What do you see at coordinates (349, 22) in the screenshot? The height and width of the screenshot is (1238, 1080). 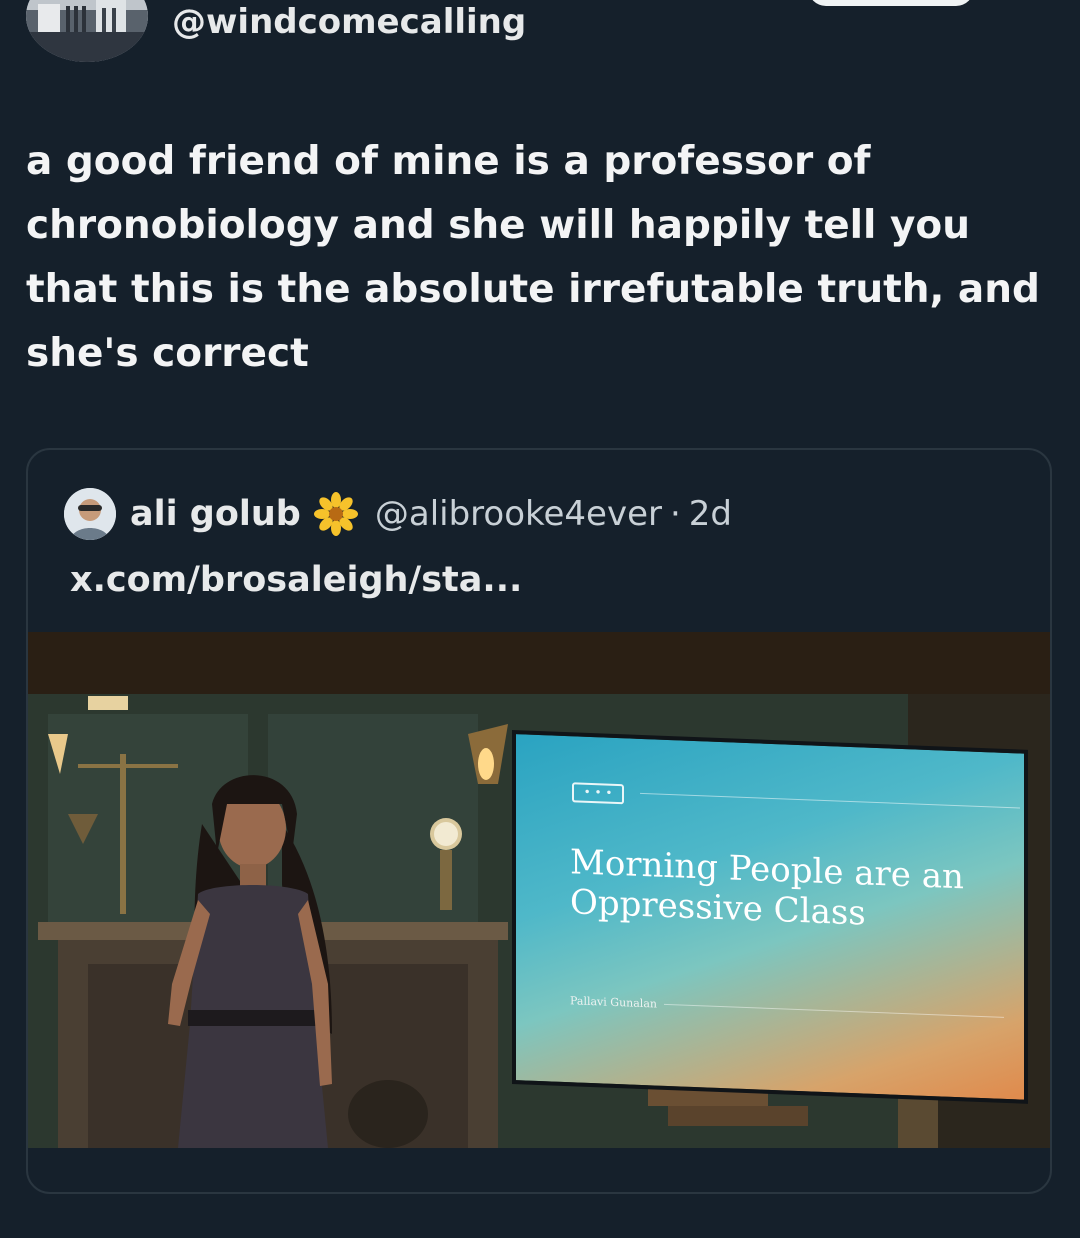 I see `author-handle: @windcomecalling` at bounding box center [349, 22].